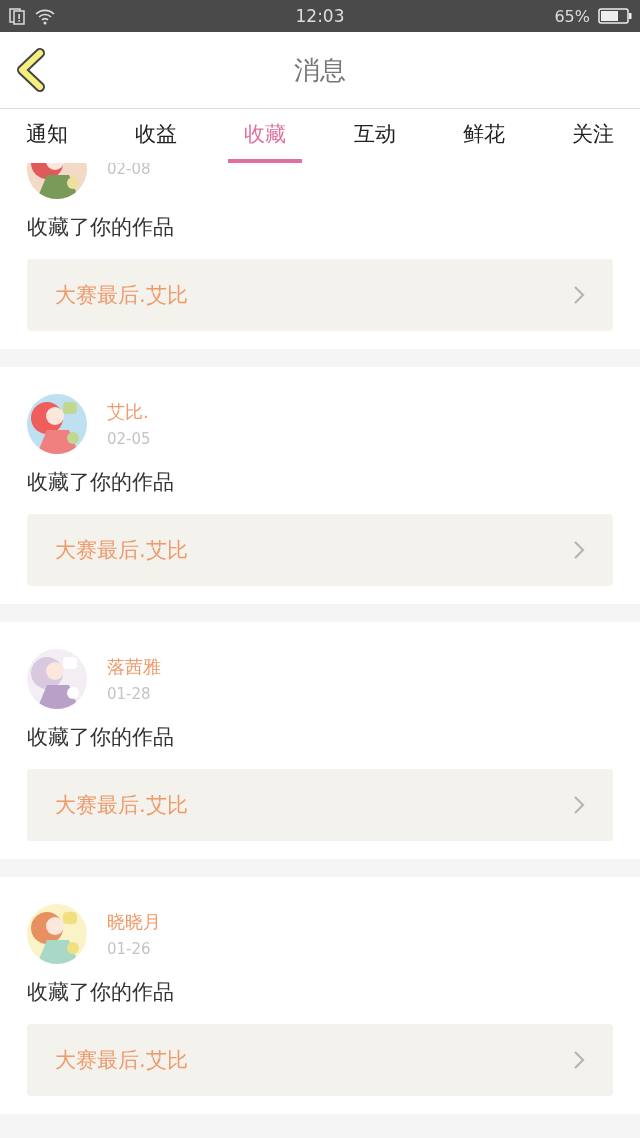 The image size is (640, 1138). I want to click on message-date: 01-28, so click(129, 694).